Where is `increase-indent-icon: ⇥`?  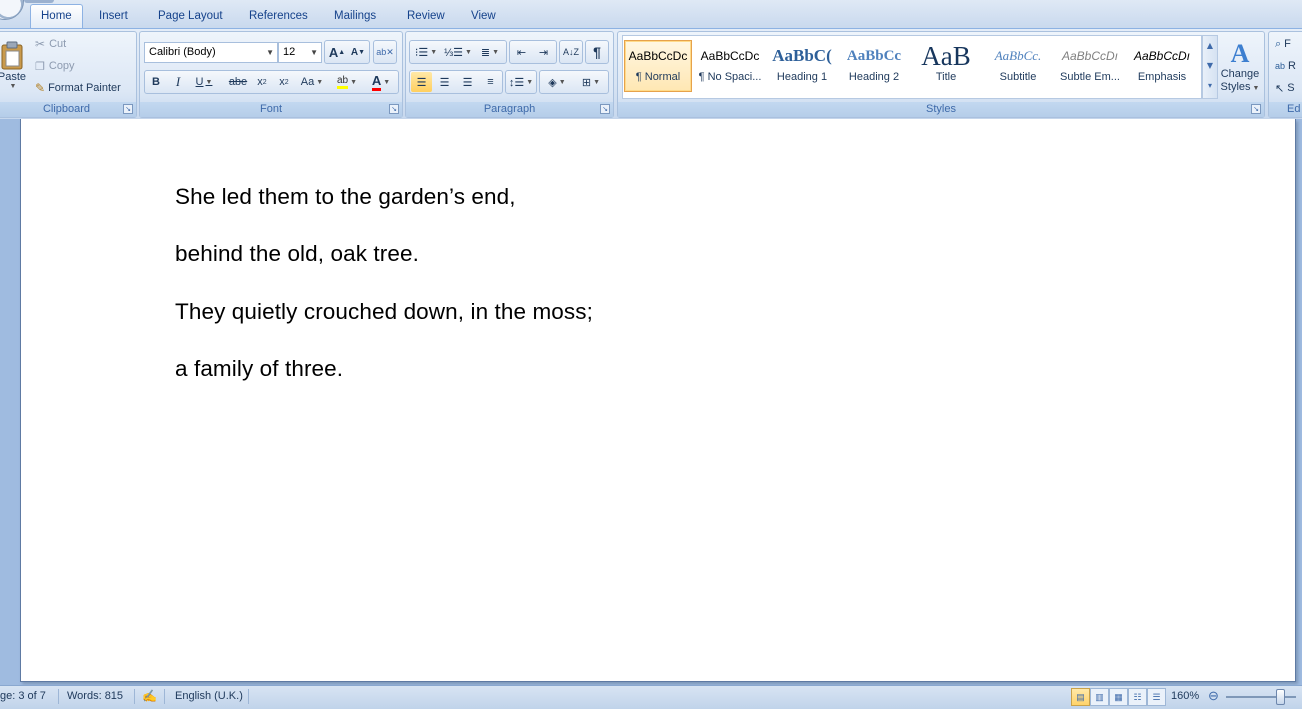
increase-indent-icon: ⇥ is located at coordinates (543, 52).